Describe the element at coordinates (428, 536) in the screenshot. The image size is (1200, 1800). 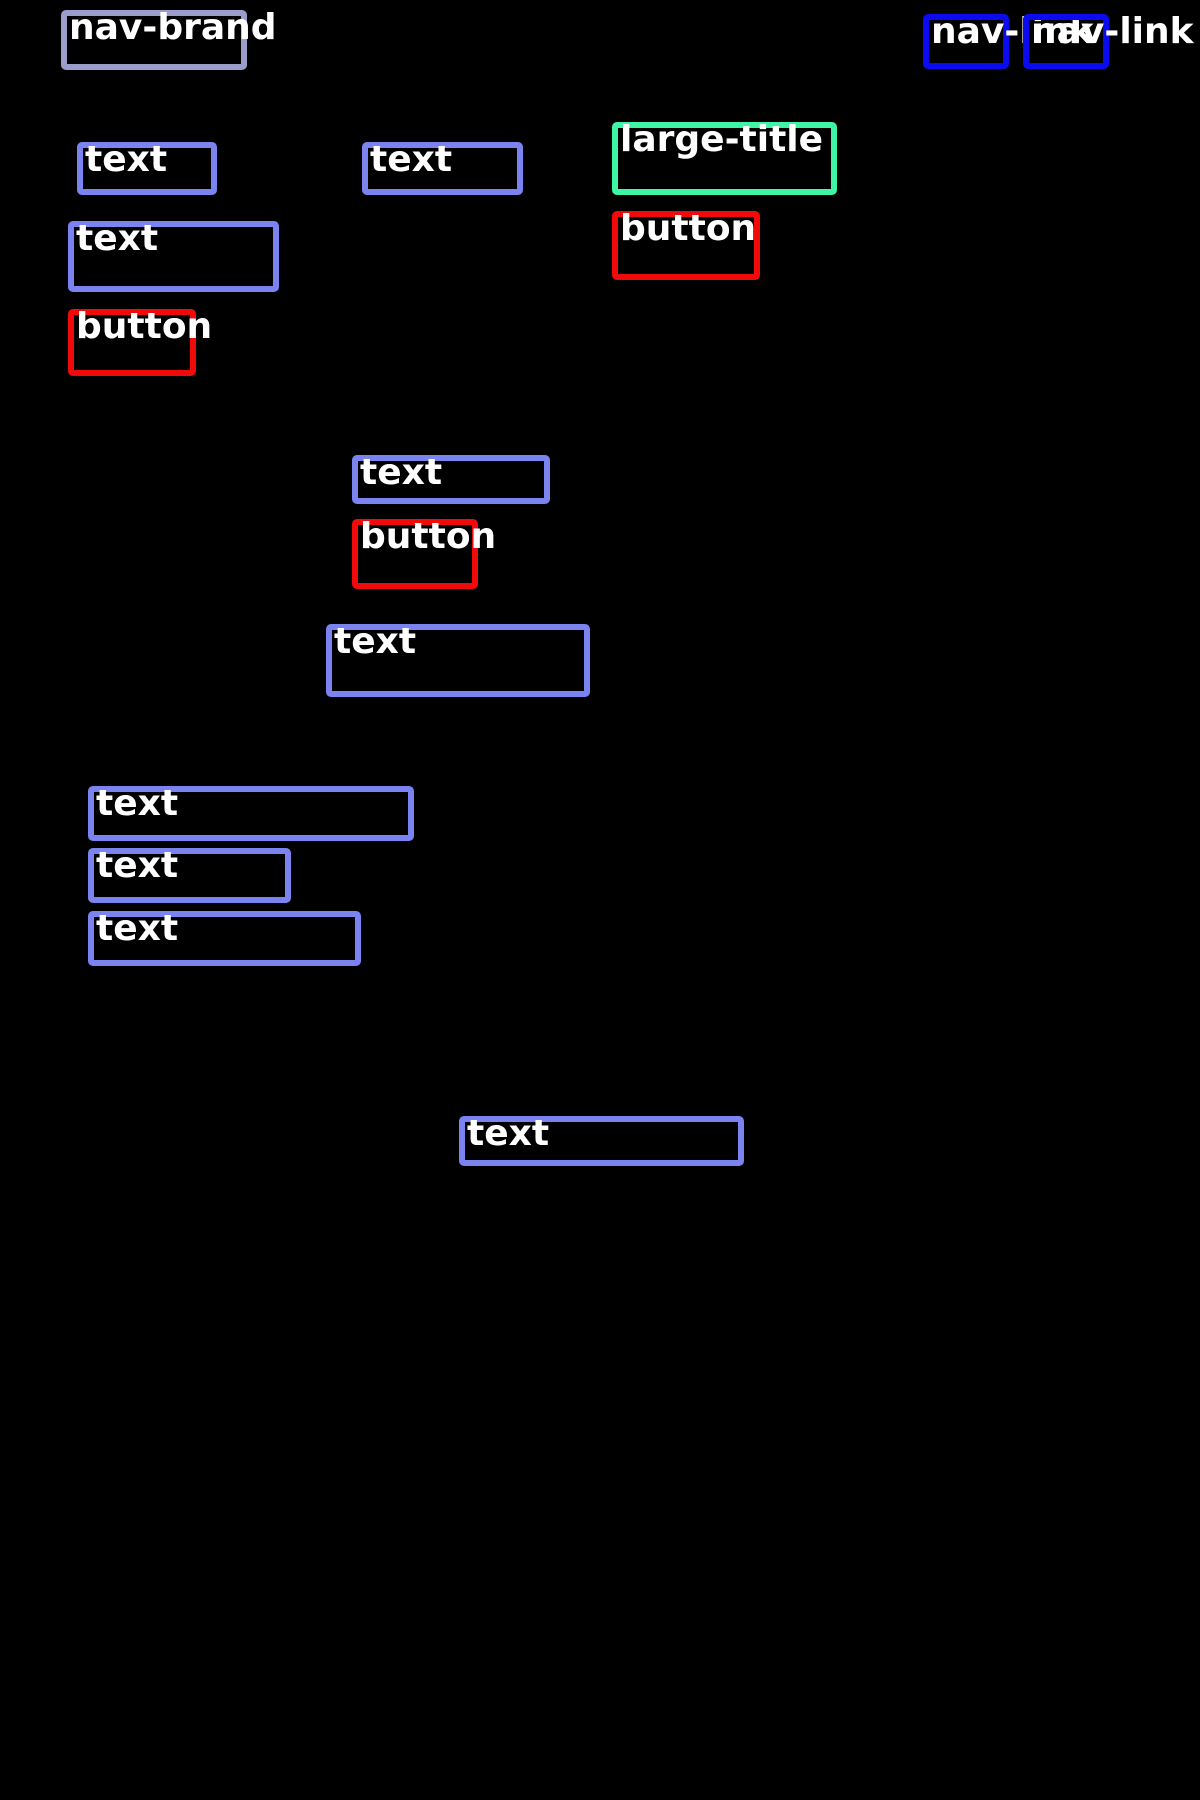
I see `center-block-button-label: button` at that location.